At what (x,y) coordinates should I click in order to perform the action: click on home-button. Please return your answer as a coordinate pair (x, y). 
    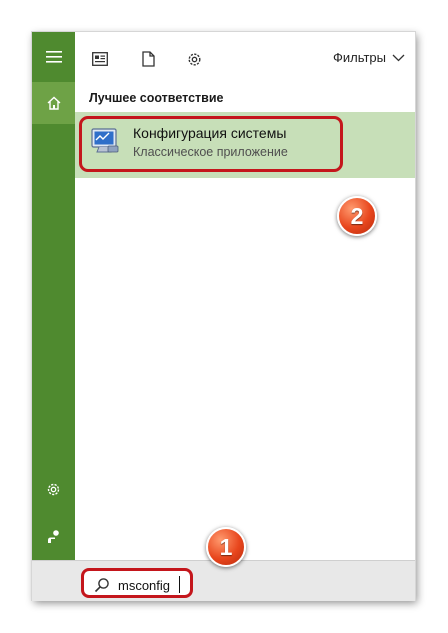
    Looking at the image, I should click on (53, 103).